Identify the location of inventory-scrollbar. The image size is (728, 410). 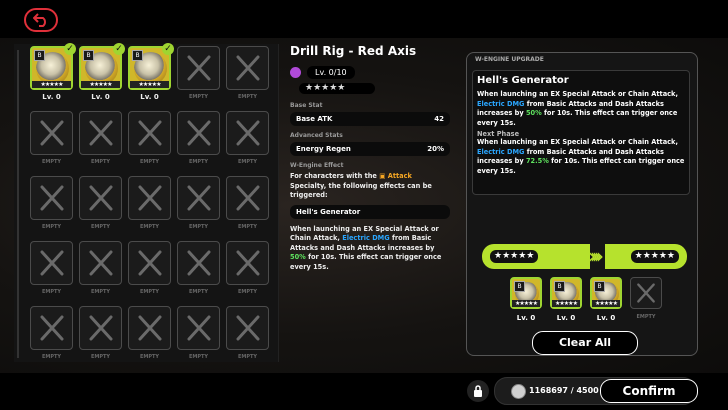
(18, 204).